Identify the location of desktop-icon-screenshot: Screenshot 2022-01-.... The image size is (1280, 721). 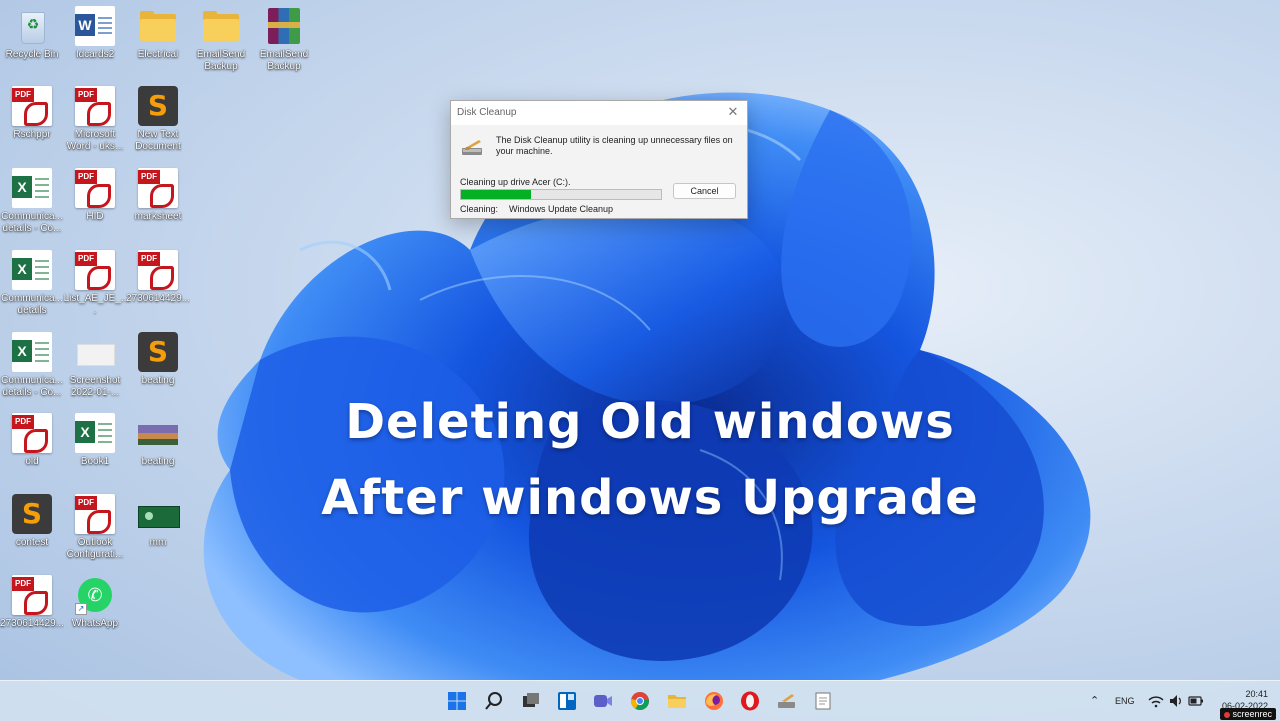
(95, 365).